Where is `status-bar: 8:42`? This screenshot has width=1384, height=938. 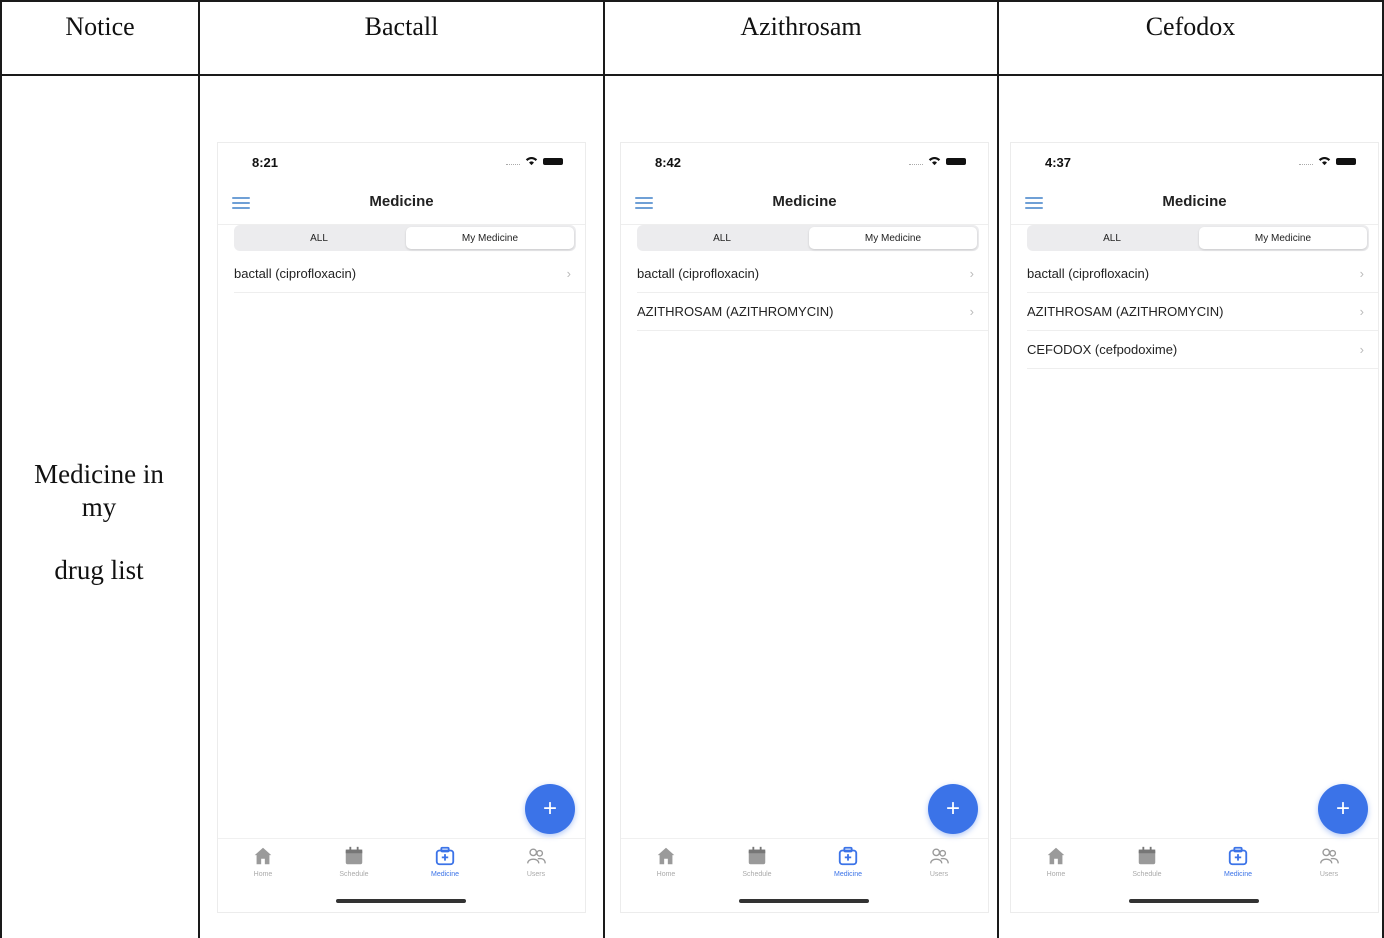
status-bar: 8:42 is located at coordinates (804, 164).